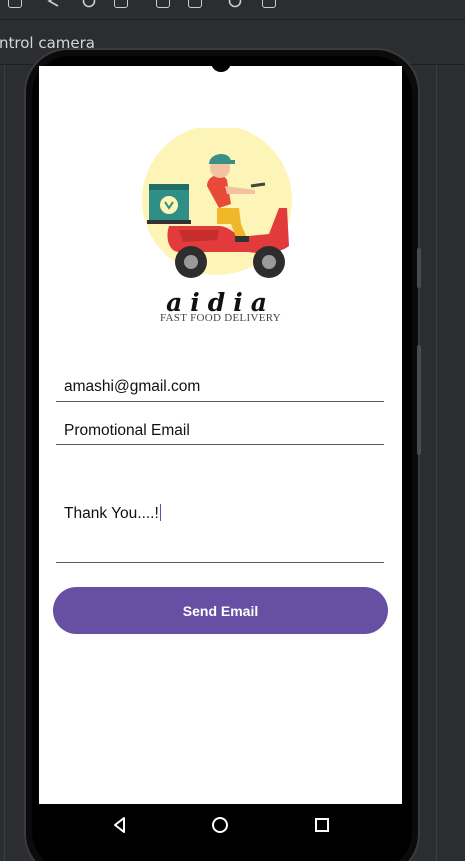 The width and height of the screenshot is (465, 861). Describe the element at coordinates (89, 4) in the screenshot. I see `circle-icon` at that location.